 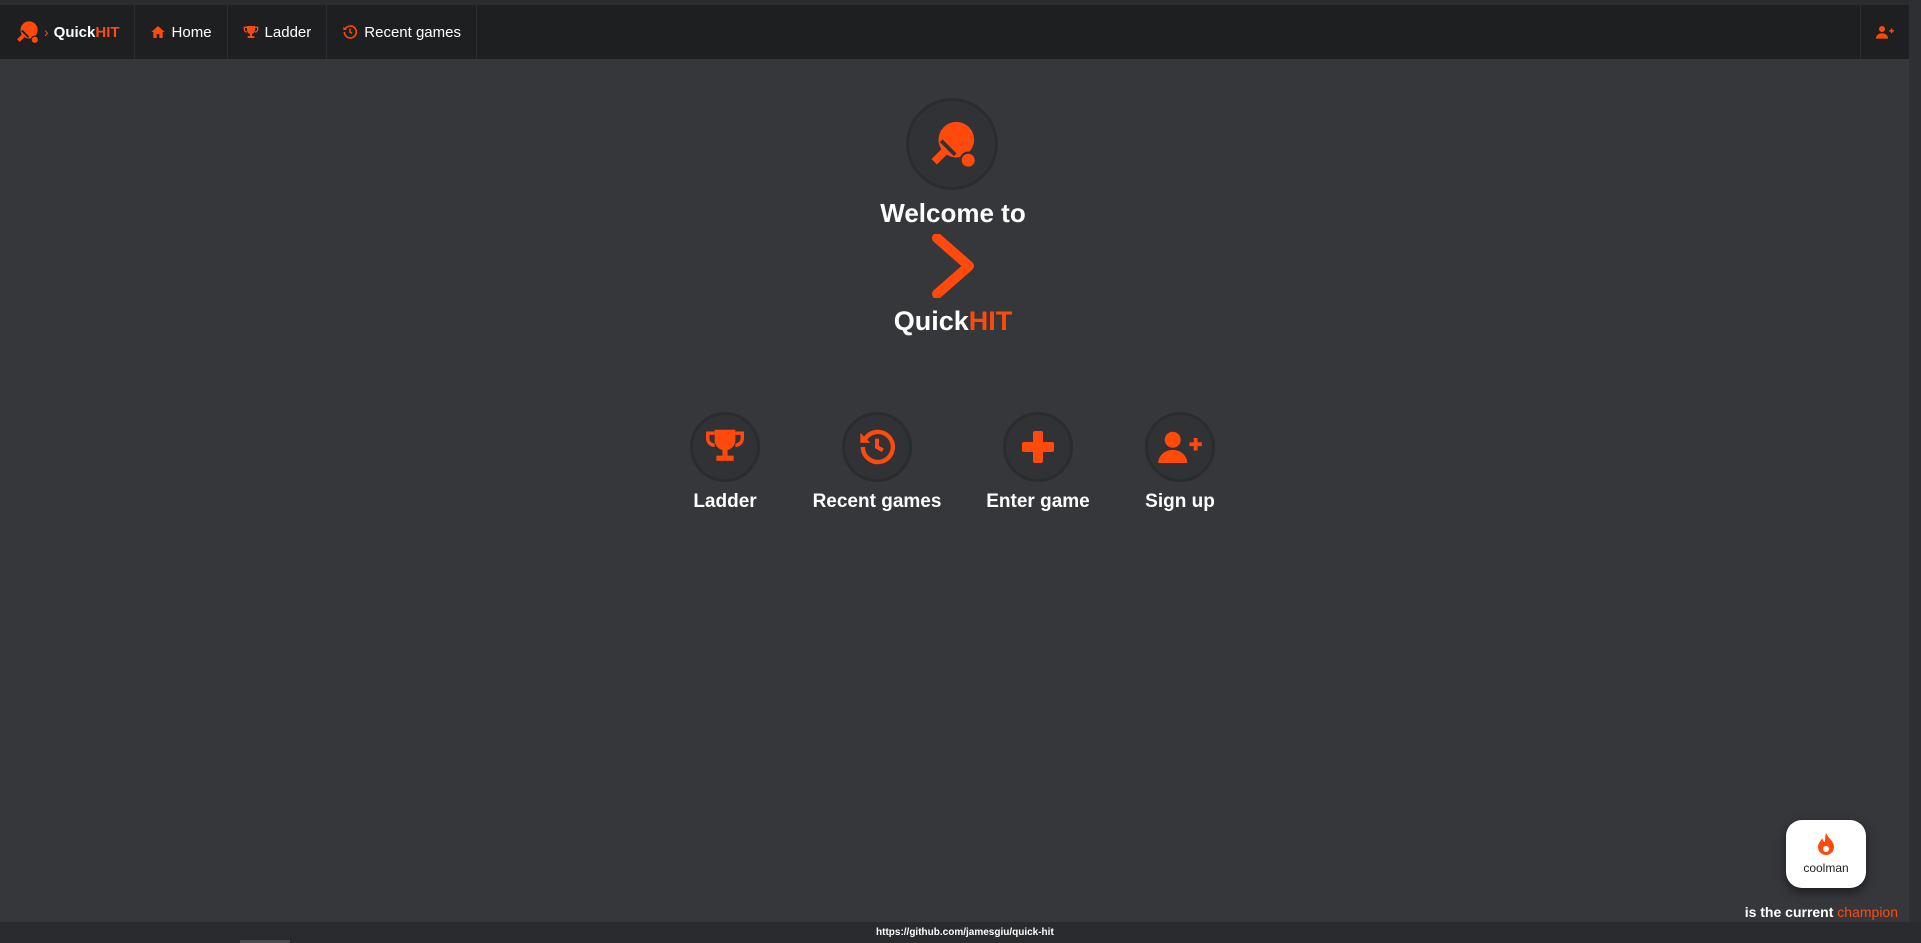 What do you see at coordinates (191, 32) in the screenshot?
I see `nav-home-label: Home` at bounding box center [191, 32].